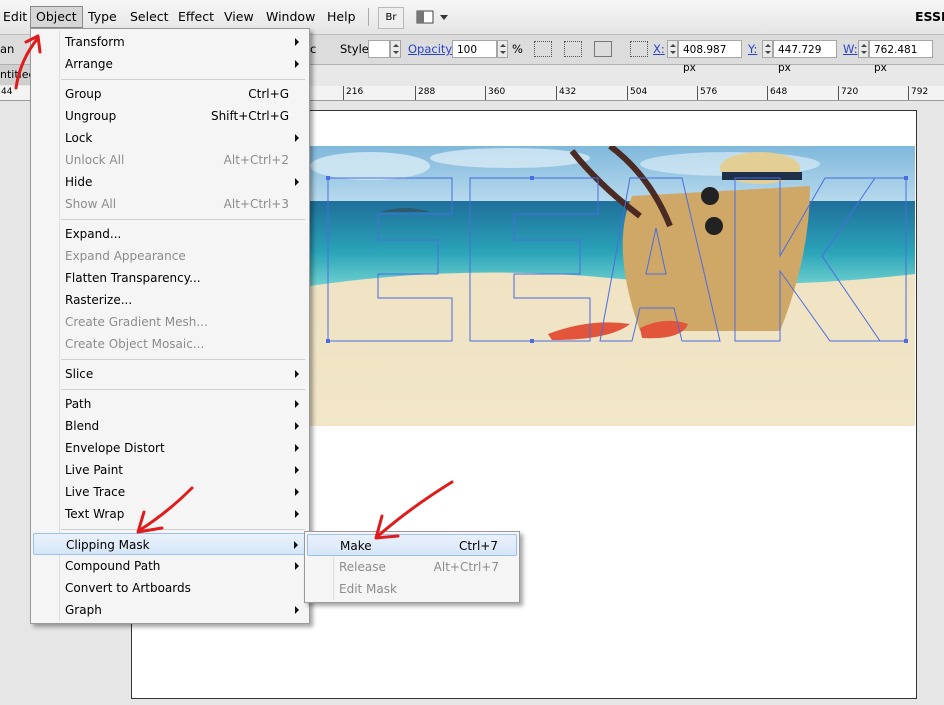 The width and height of the screenshot is (944, 705). I want to click on annotation-arrow-object-menu, so click(27, 63).